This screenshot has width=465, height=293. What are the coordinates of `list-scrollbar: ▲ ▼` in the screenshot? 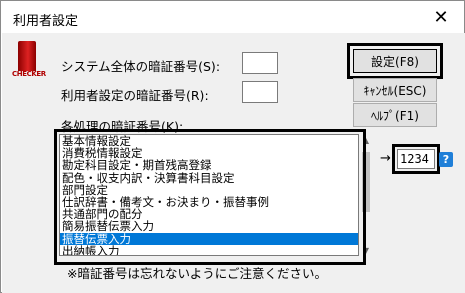 It's located at (366, 195).